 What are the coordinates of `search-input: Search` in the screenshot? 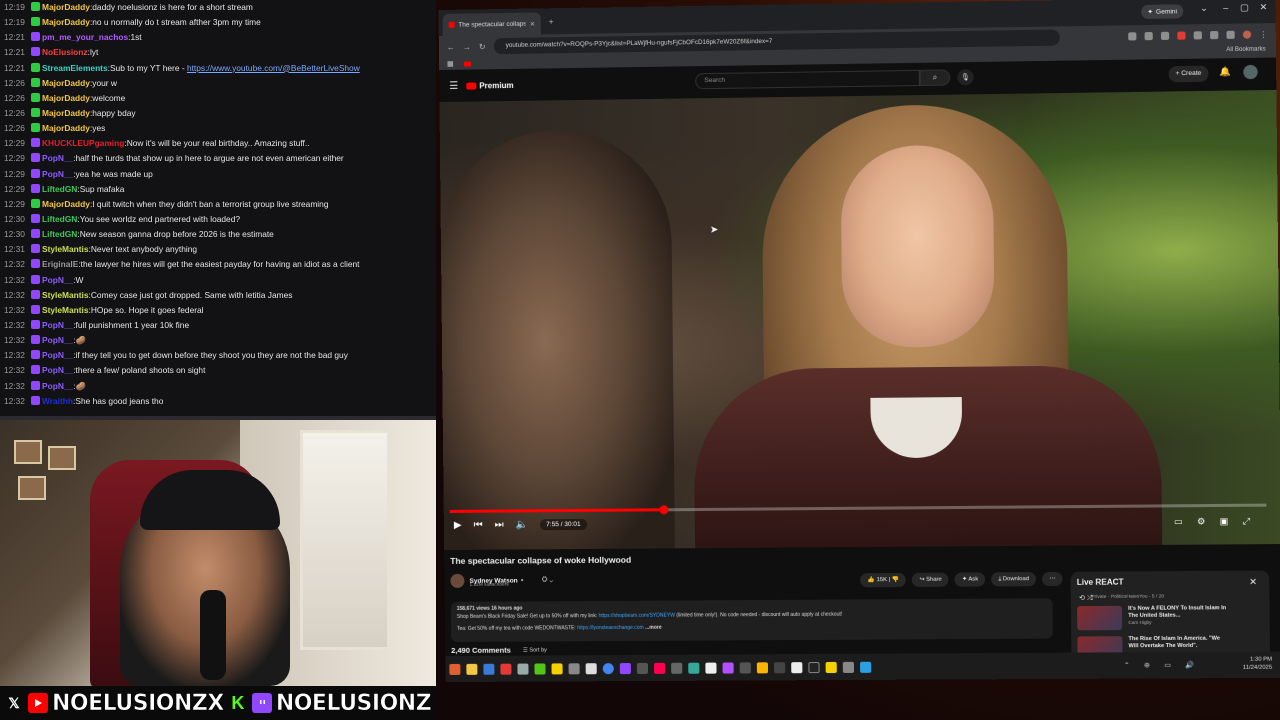 It's located at (807, 79).